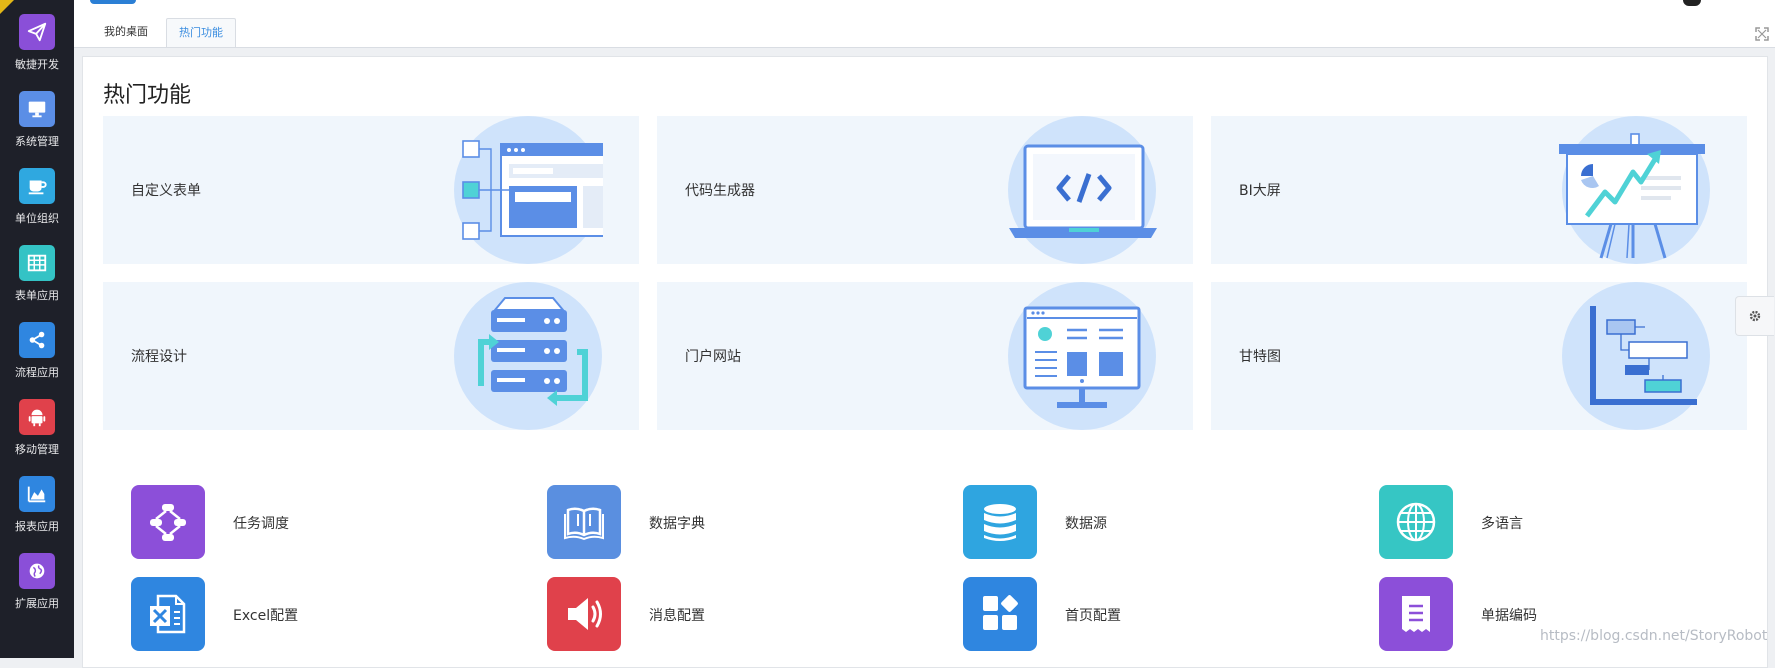  What do you see at coordinates (371, 190) in the screenshot?
I see `card-custom-form: 自定义表单` at bounding box center [371, 190].